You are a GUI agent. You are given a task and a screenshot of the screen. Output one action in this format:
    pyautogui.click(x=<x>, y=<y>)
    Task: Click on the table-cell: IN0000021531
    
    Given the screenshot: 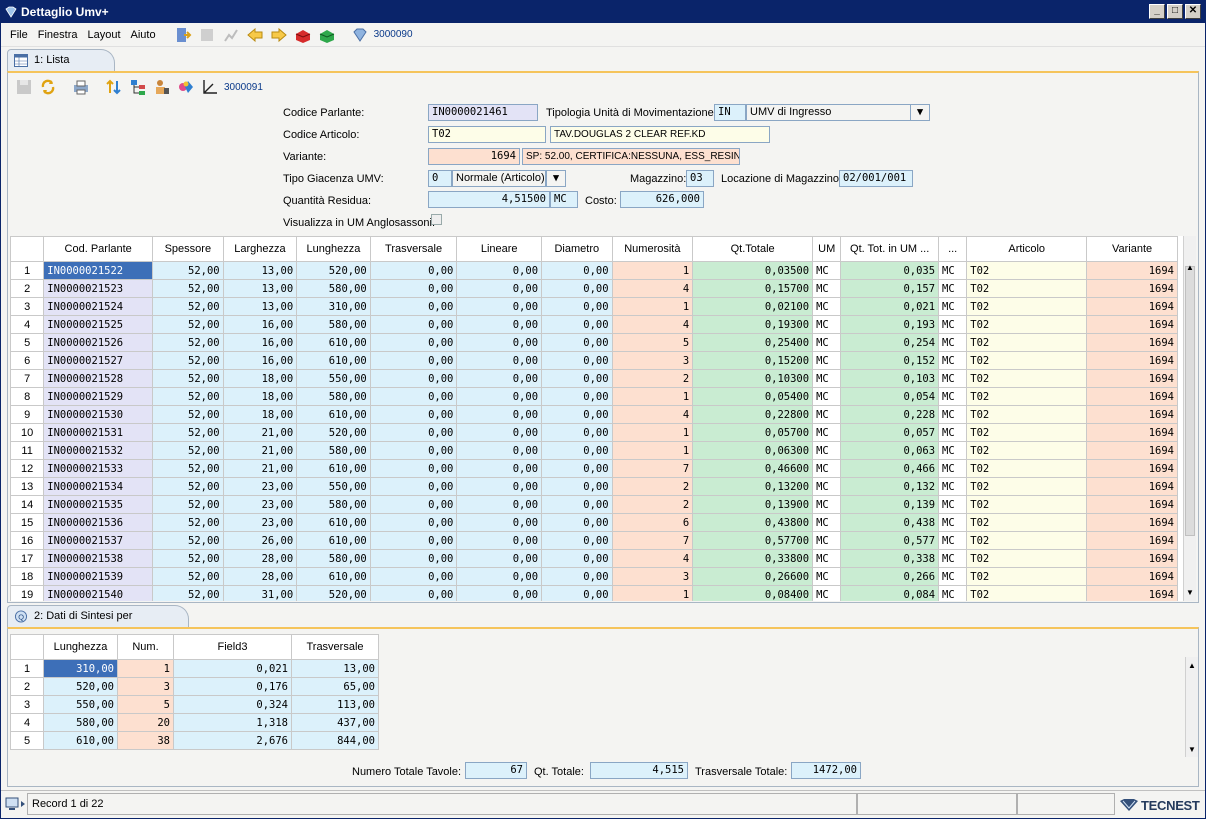 What is the action you would take?
    pyautogui.click(x=98, y=432)
    